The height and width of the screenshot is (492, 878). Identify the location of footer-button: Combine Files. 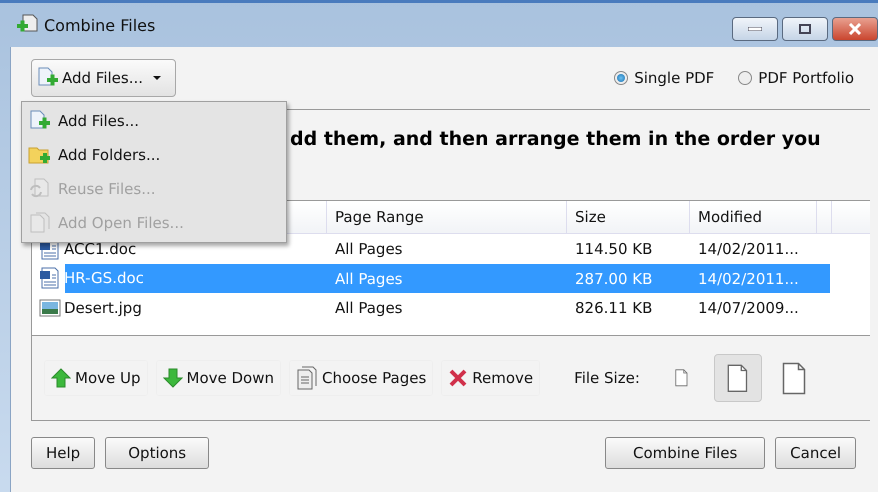
(685, 453).